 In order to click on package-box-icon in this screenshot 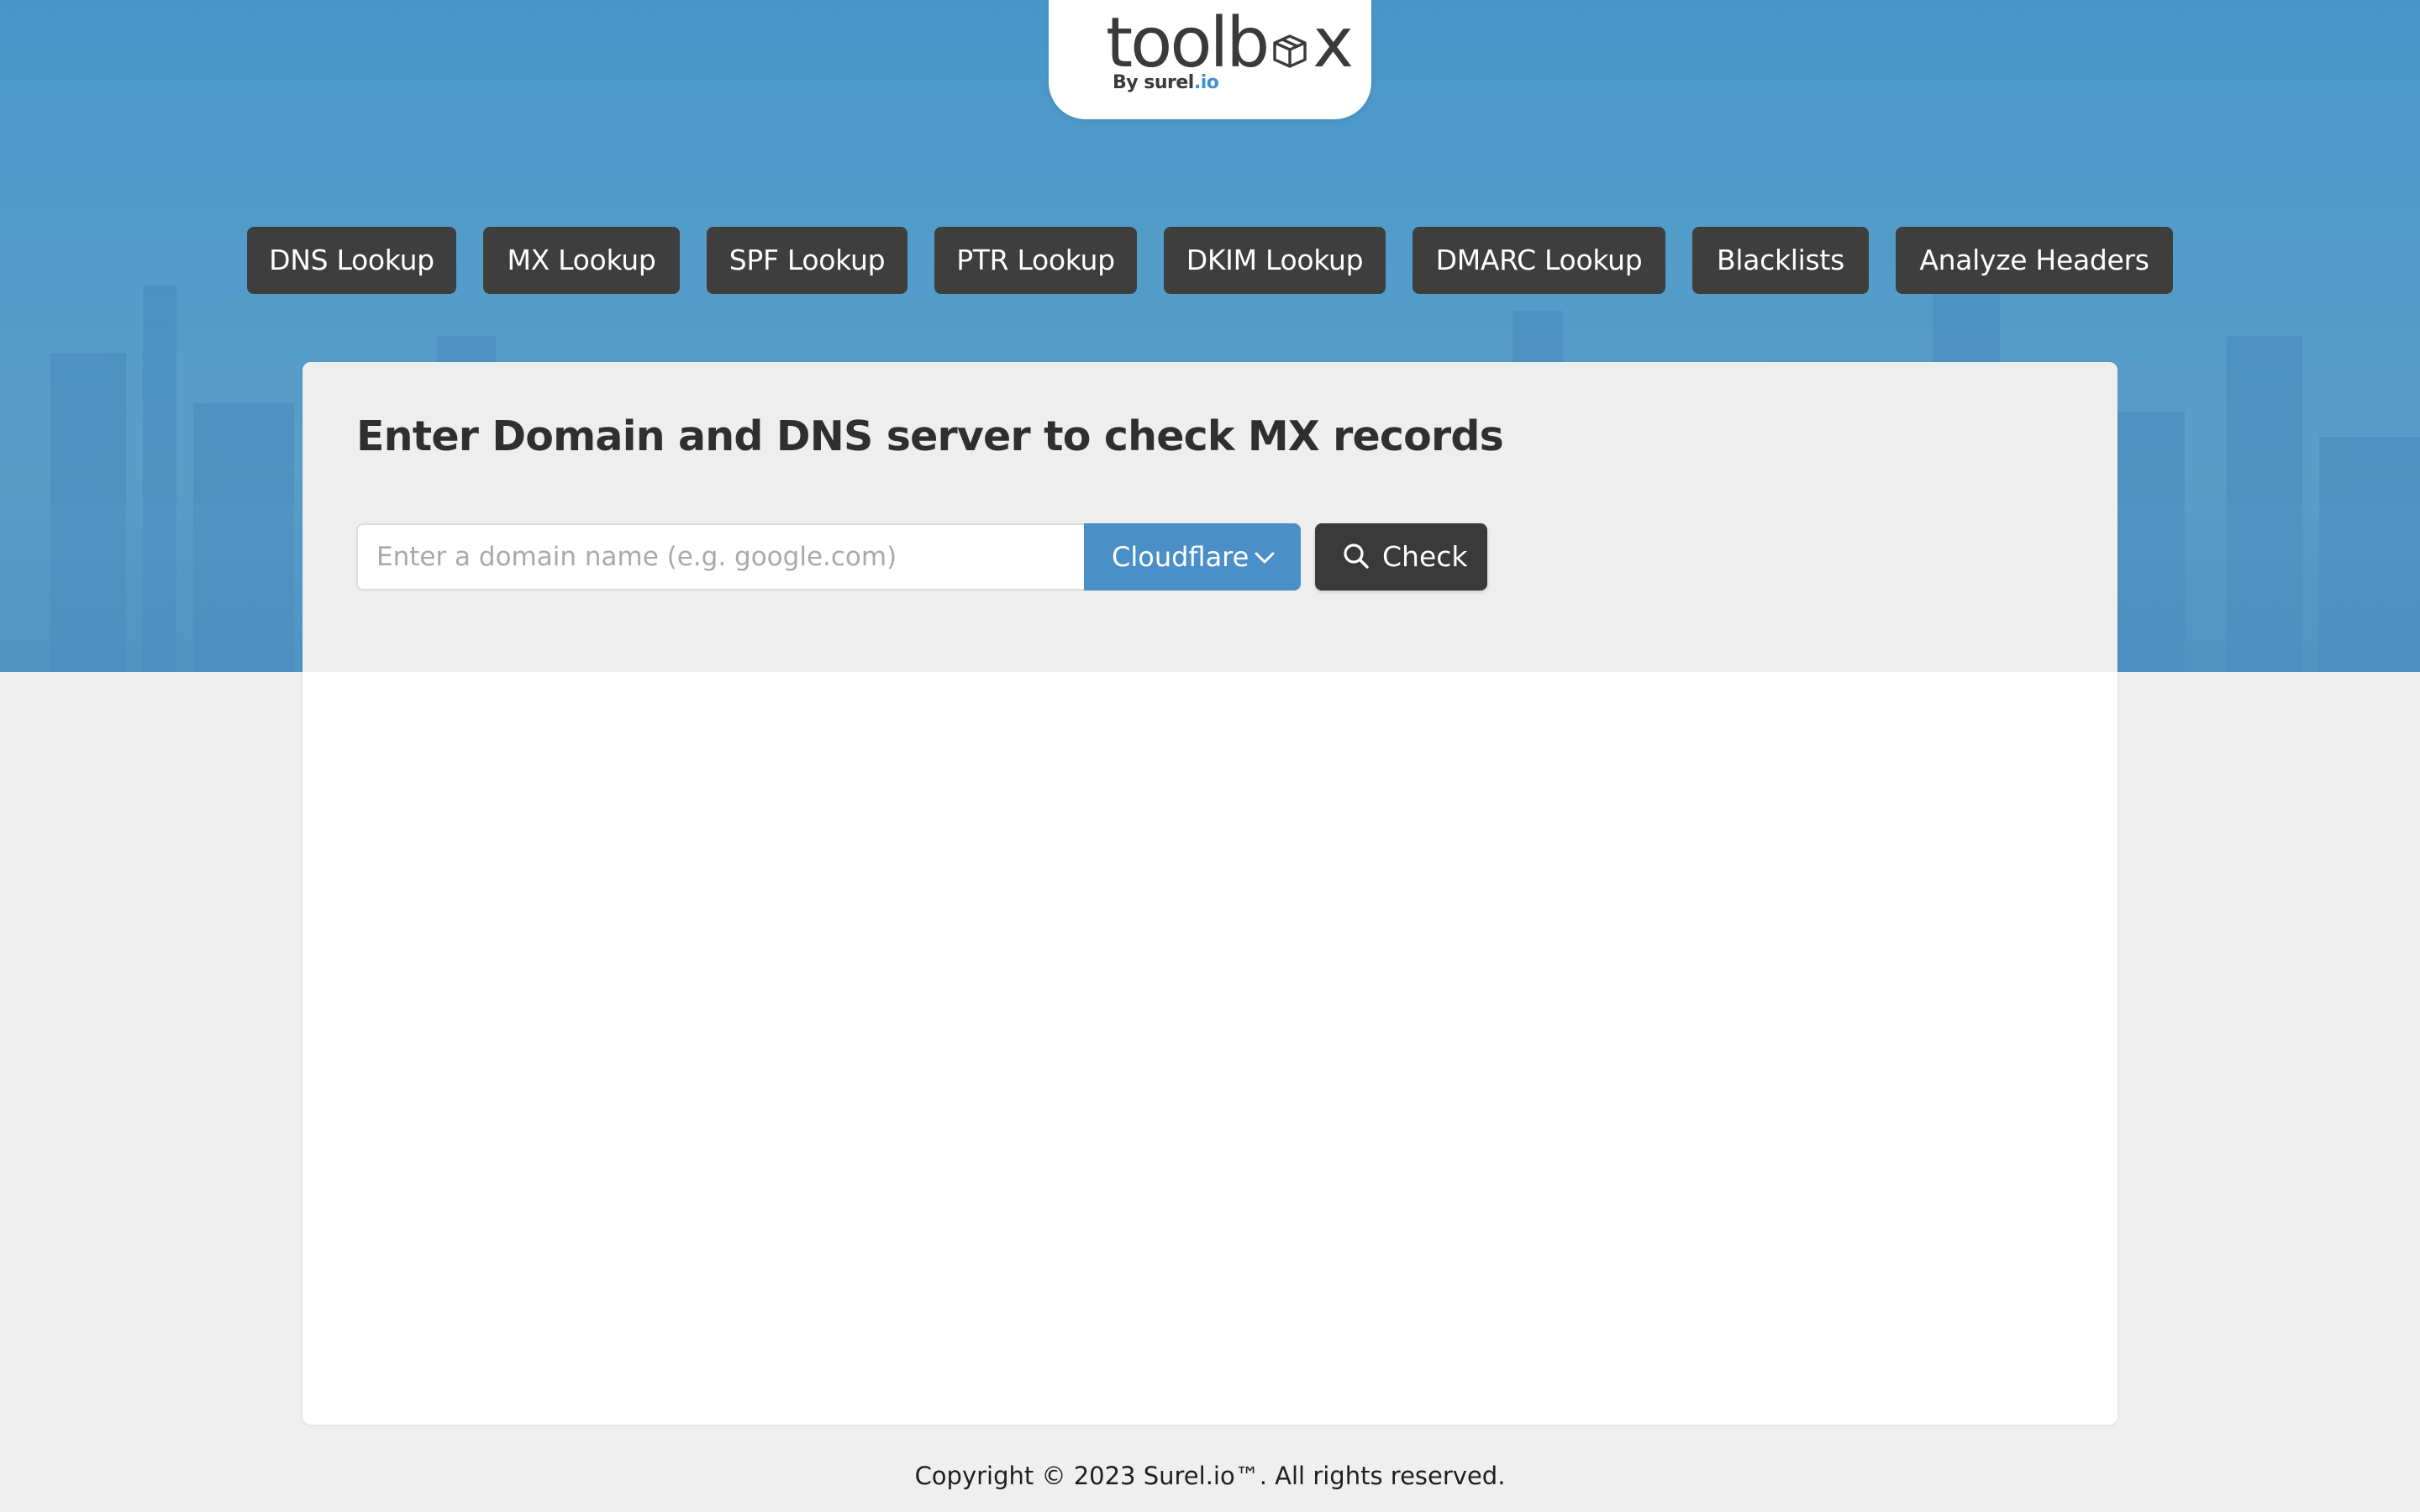, I will do `click(1290, 51)`.